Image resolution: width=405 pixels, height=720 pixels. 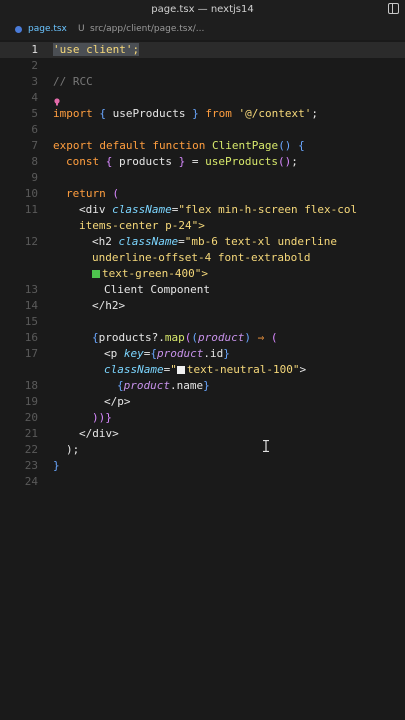 I want to click on line-number: 6, so click(x=34, y=129).